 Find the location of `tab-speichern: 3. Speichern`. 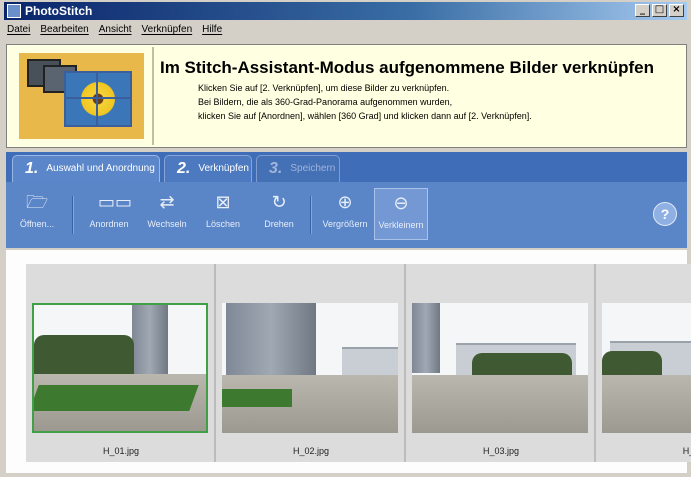

tab-speichern: 3. Speichern is located at coordinates (298, 168).